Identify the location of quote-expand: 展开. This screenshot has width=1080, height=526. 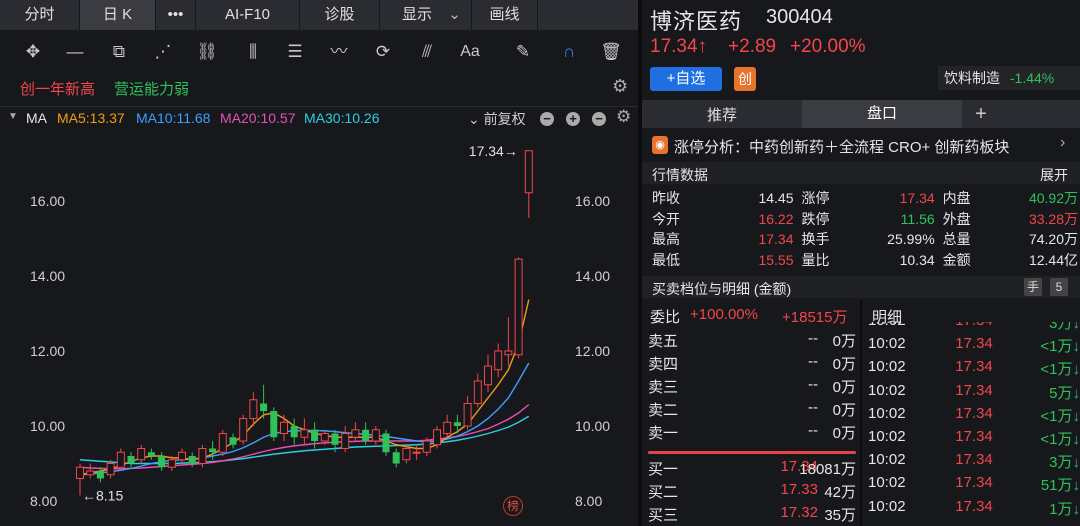
(1054, 175).